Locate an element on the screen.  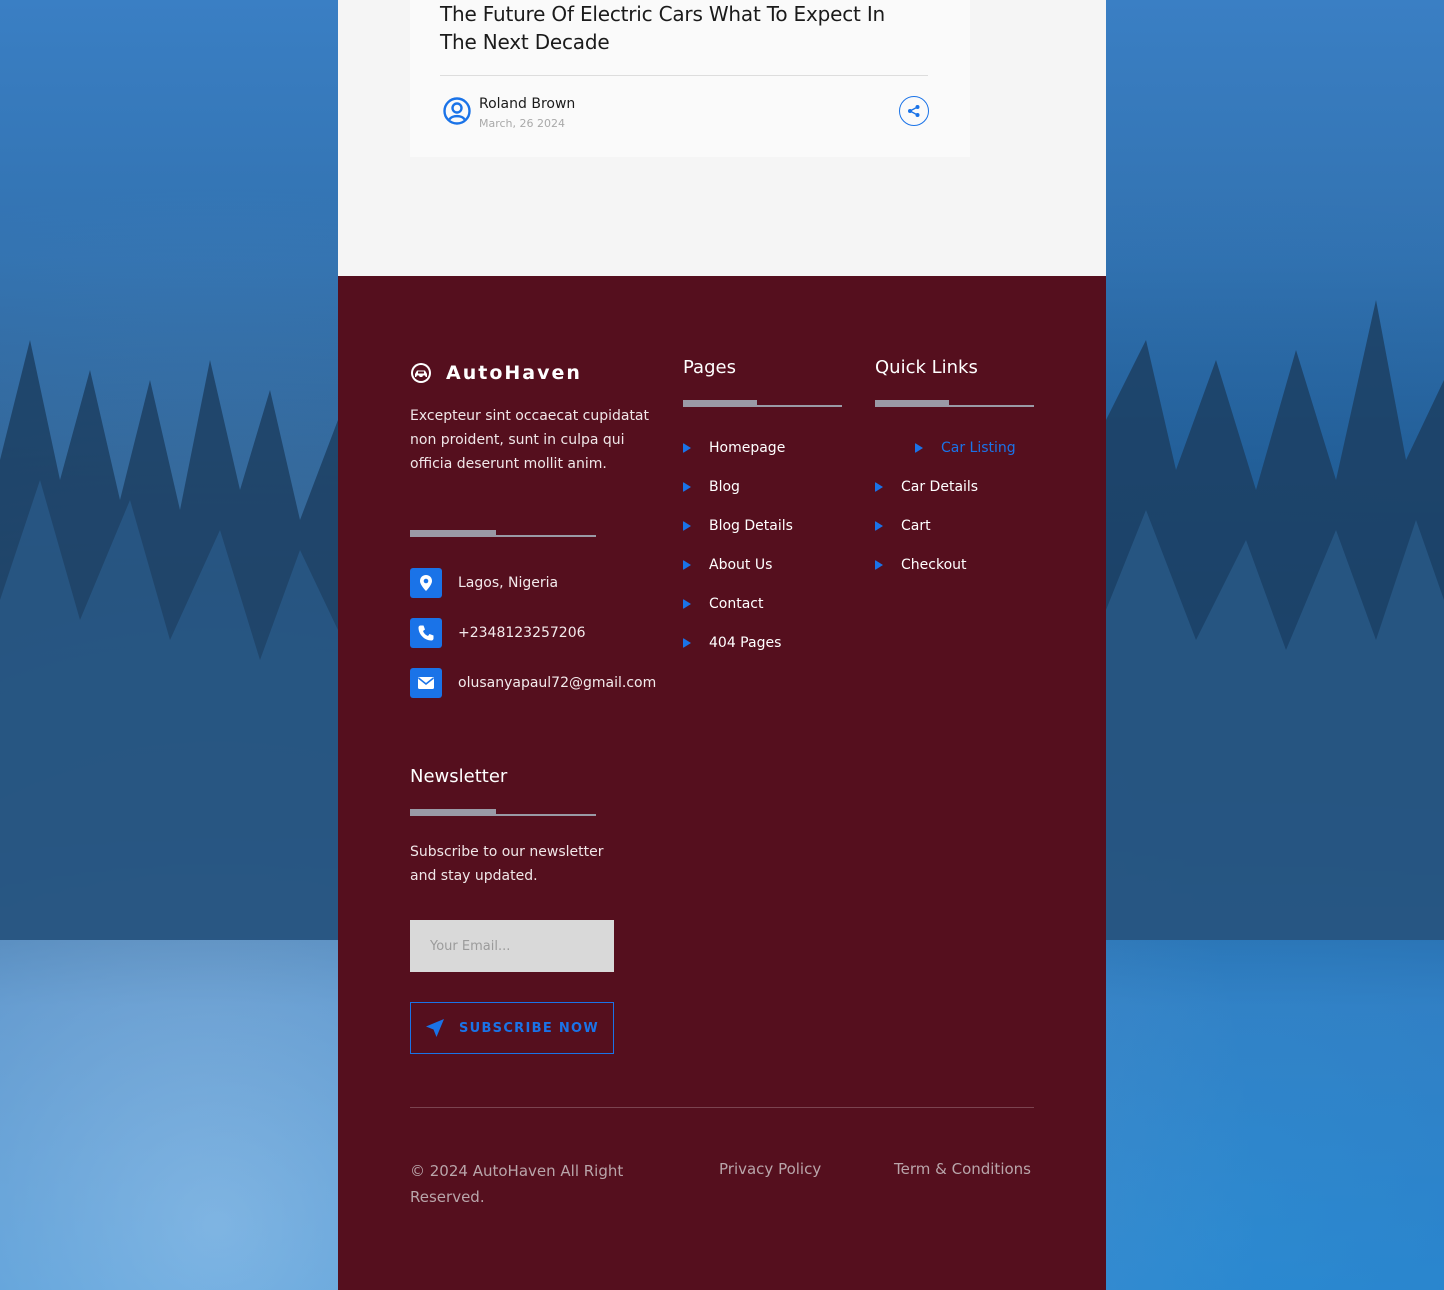
footer-link-about-us: About Us is located at coordinates (738, 564).